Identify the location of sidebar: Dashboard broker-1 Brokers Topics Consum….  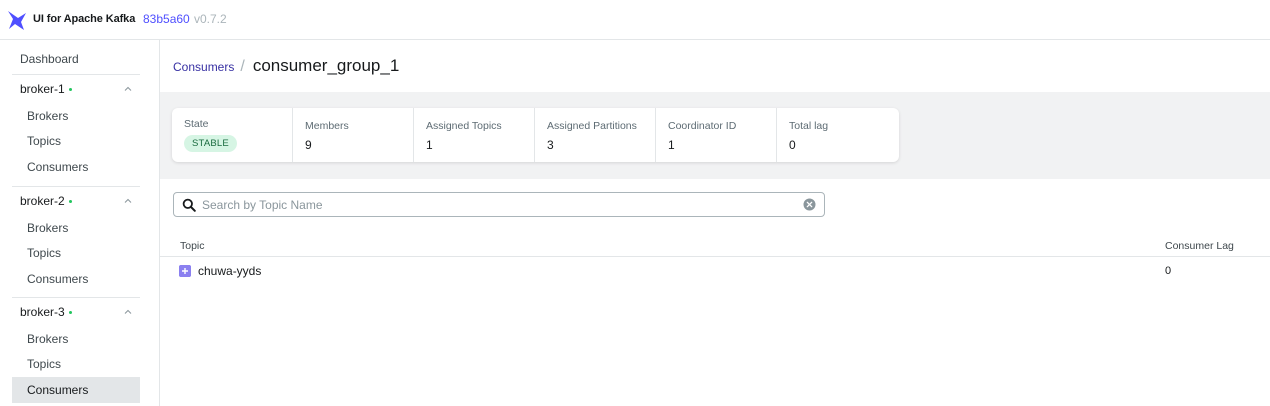
(80, 223).